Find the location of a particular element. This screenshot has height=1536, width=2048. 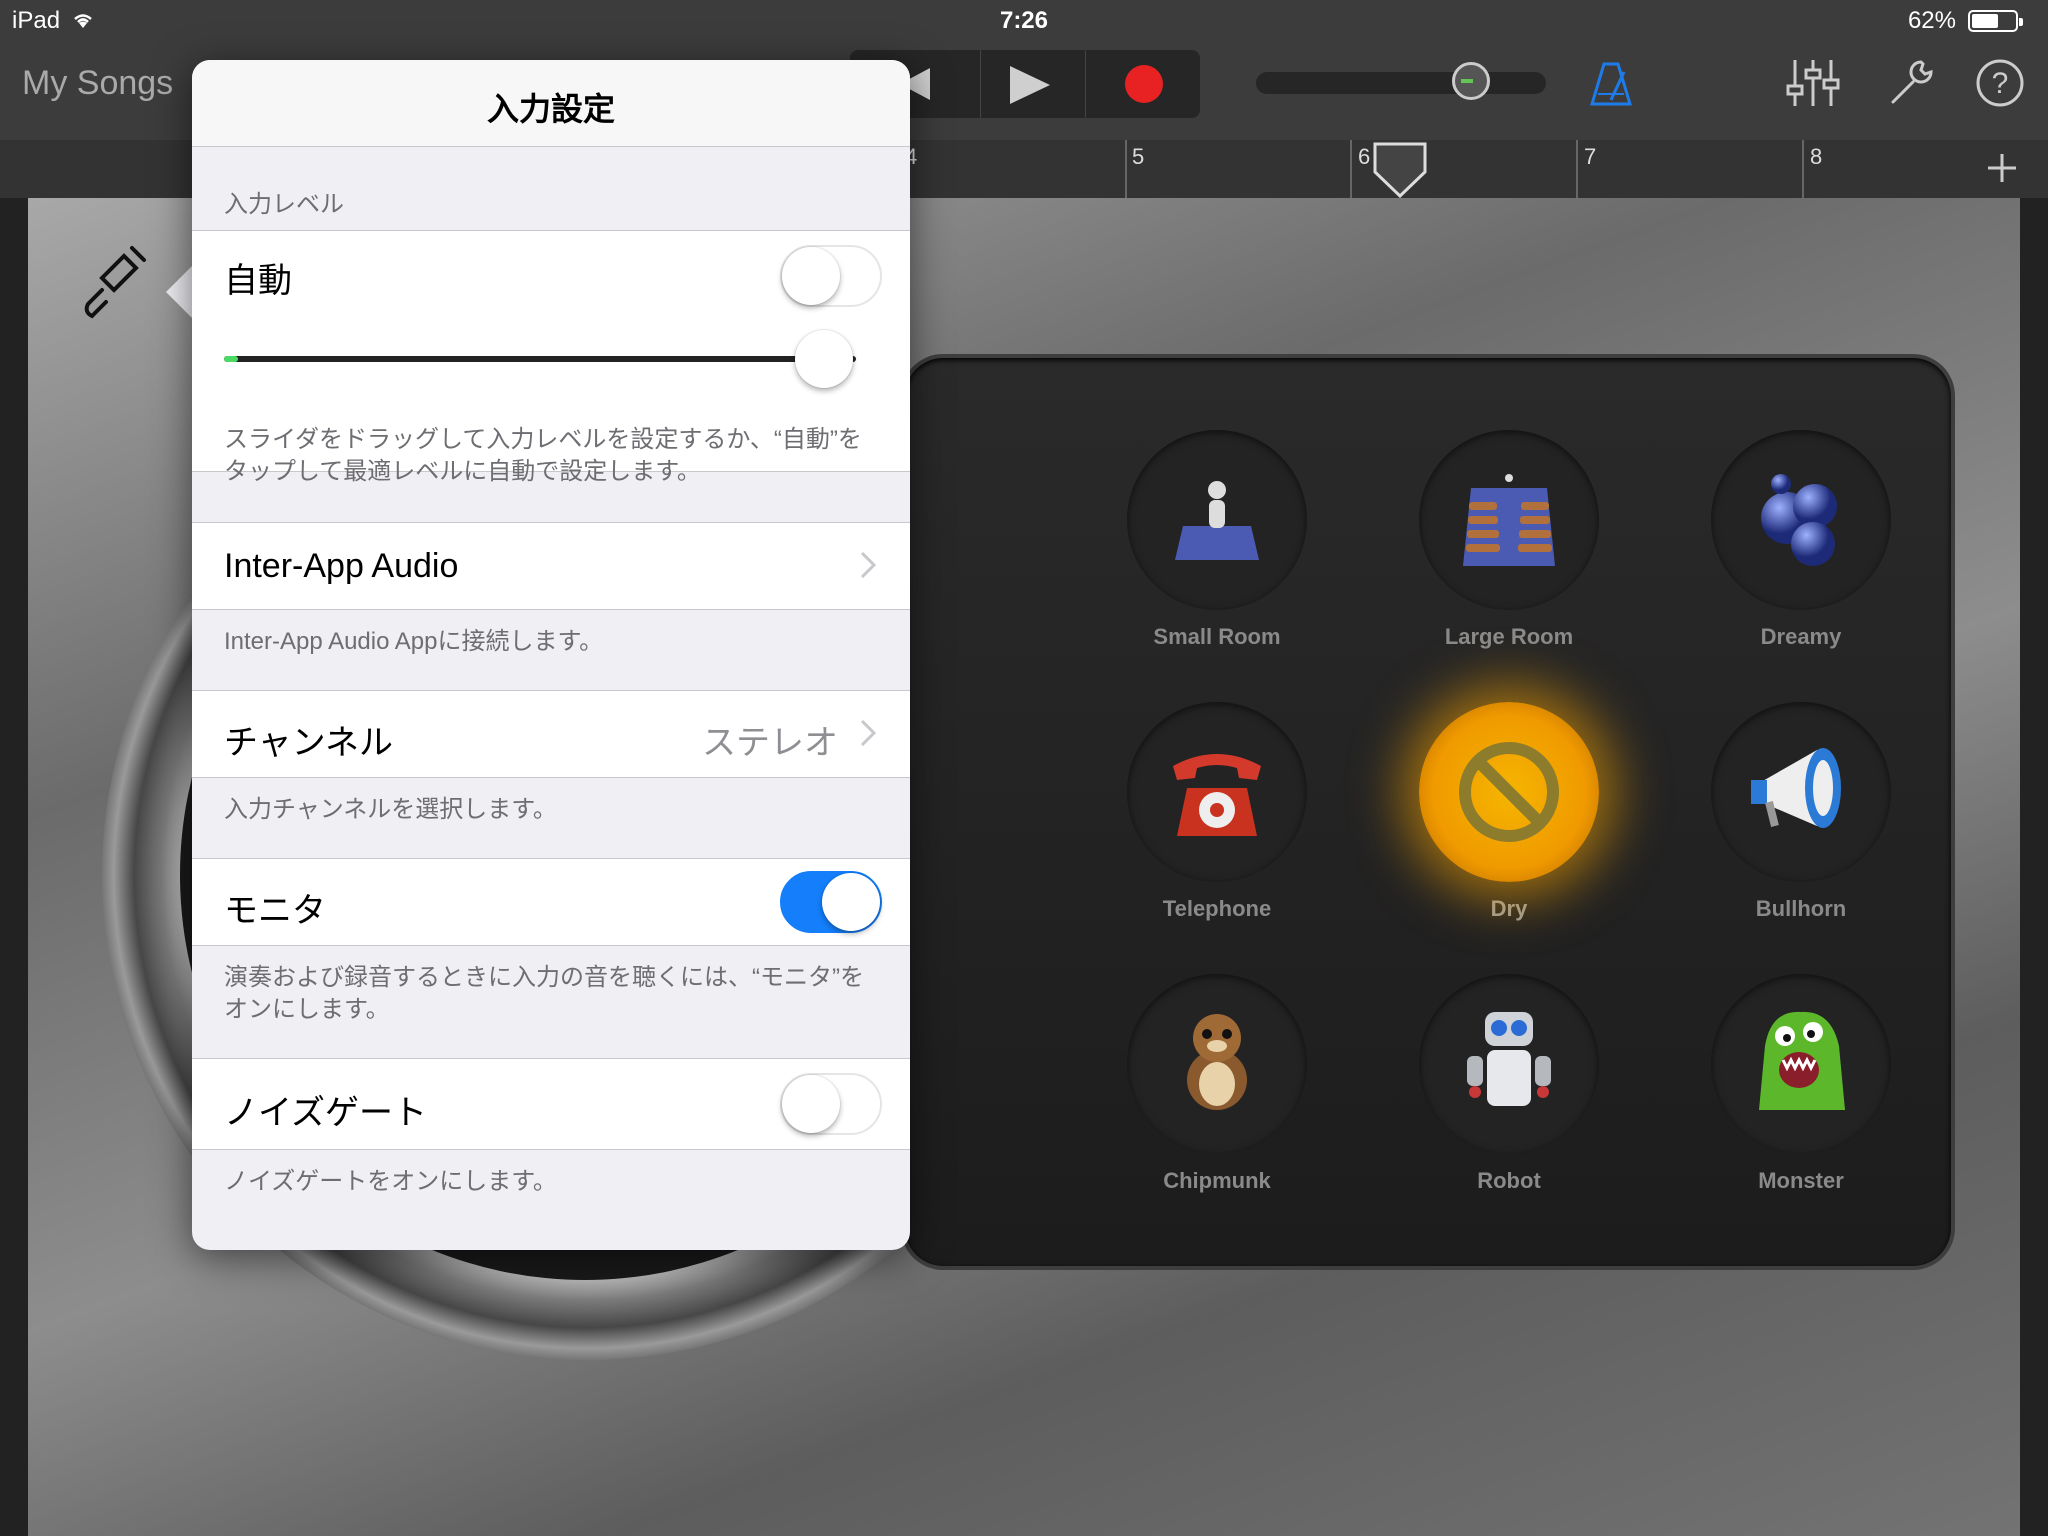

play-icon is located at coordinates (1030, 85).